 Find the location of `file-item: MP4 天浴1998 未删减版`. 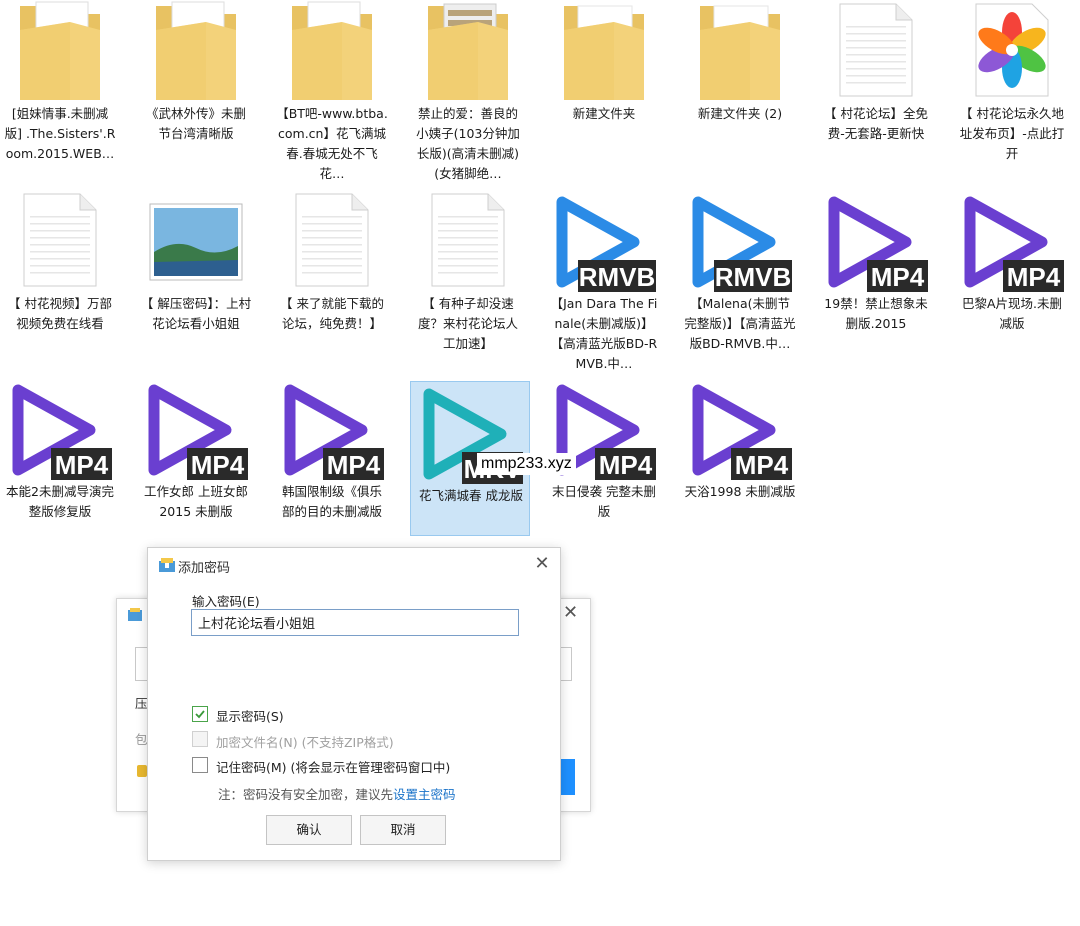

file-item: MP4 天浴1998 未删减版 is located at coordinates (740, 468).